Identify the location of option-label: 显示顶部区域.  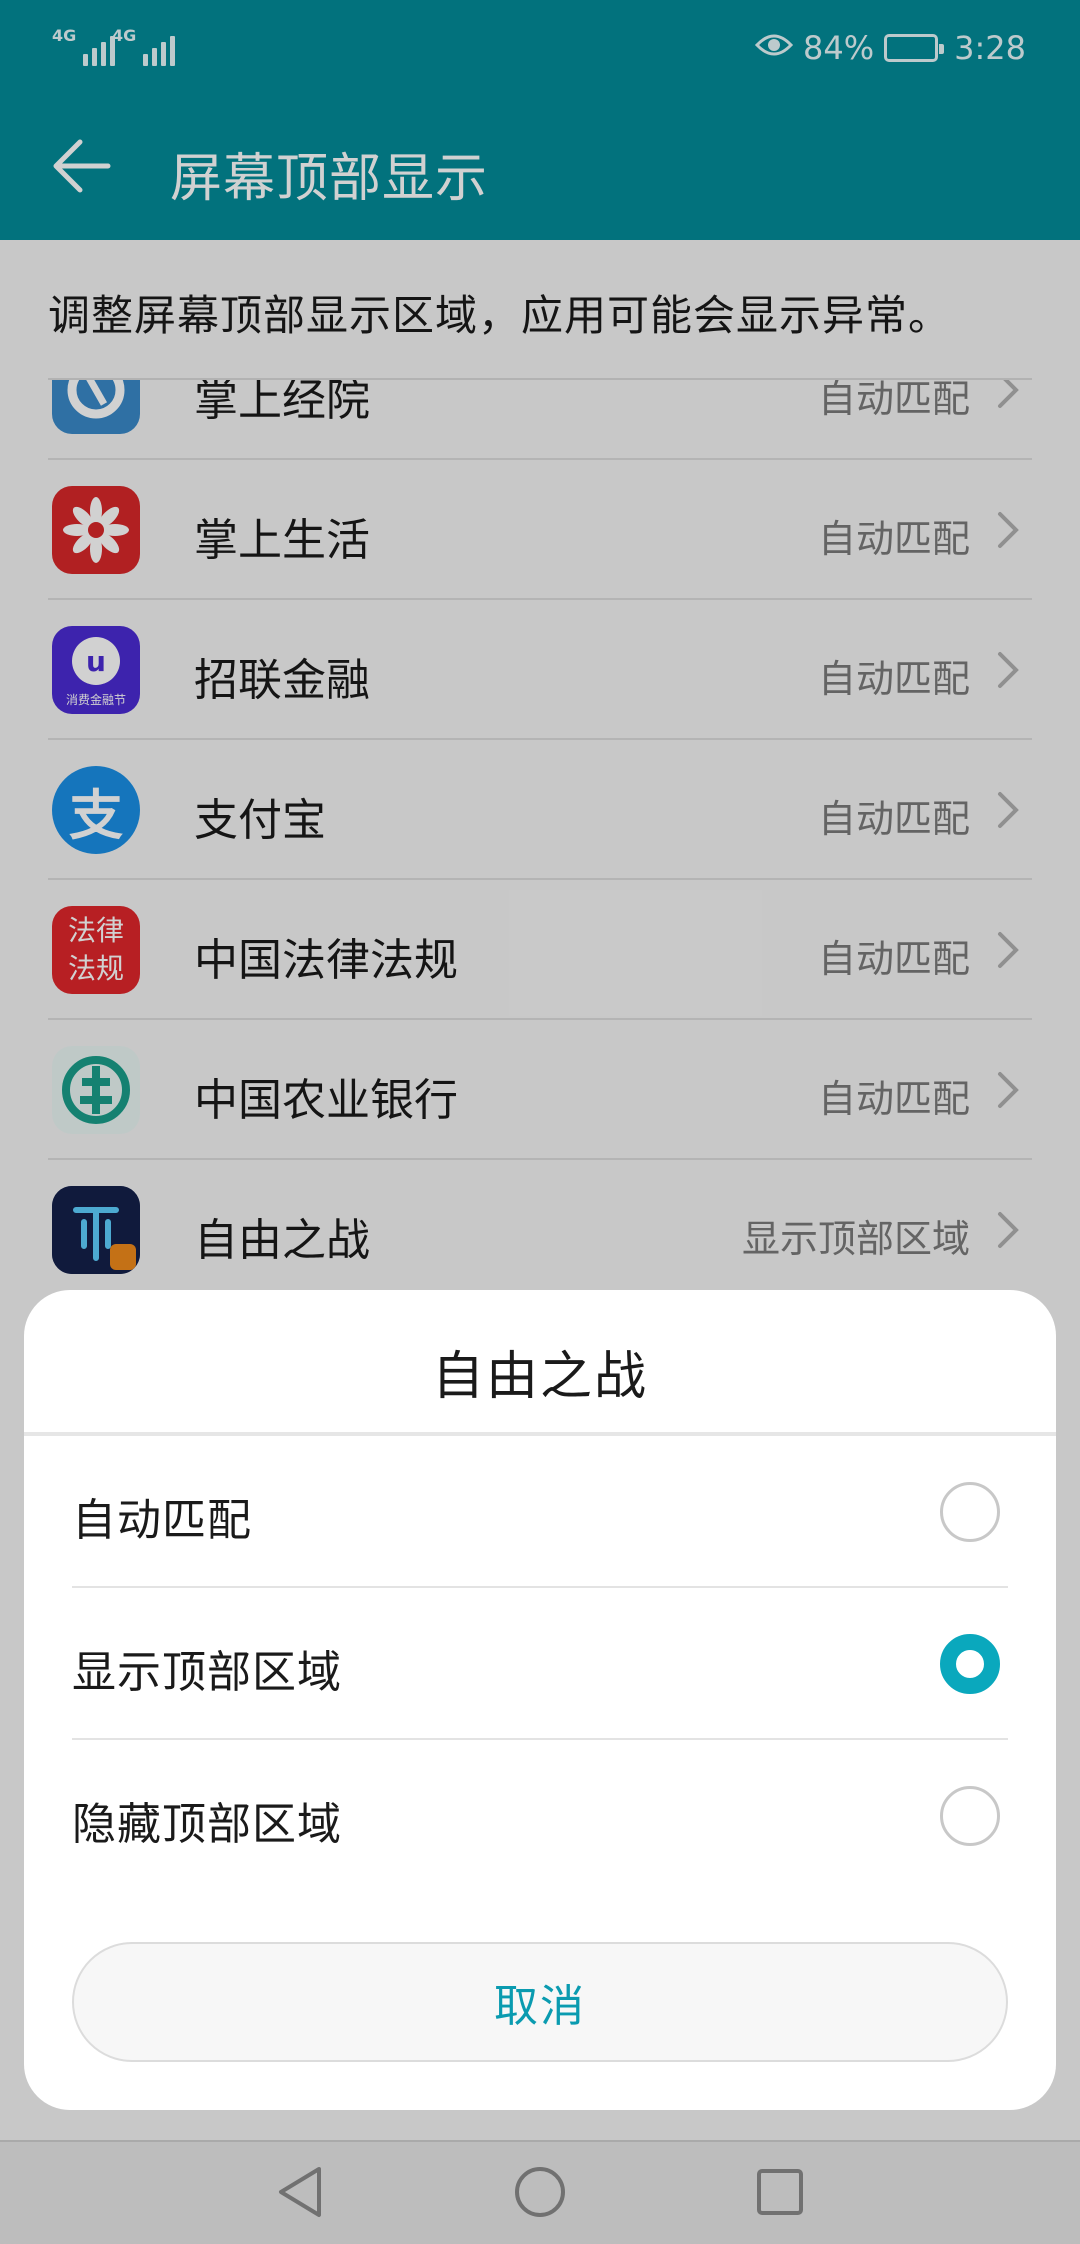
(207, 1672).